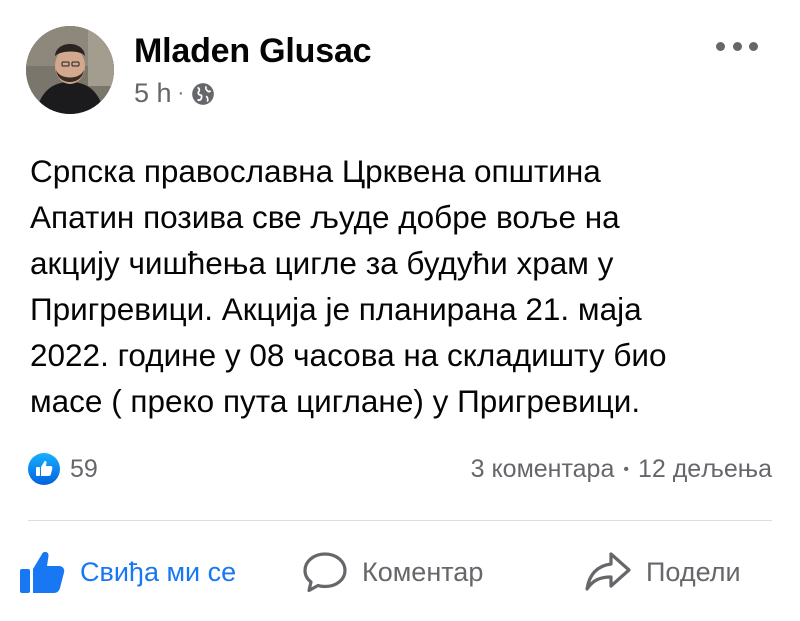  What do you see at coordinates (400, 71) in the screenshot?
I see `post-header: Mladen Glusac 5 h ·` at bounding box center [400, 71].